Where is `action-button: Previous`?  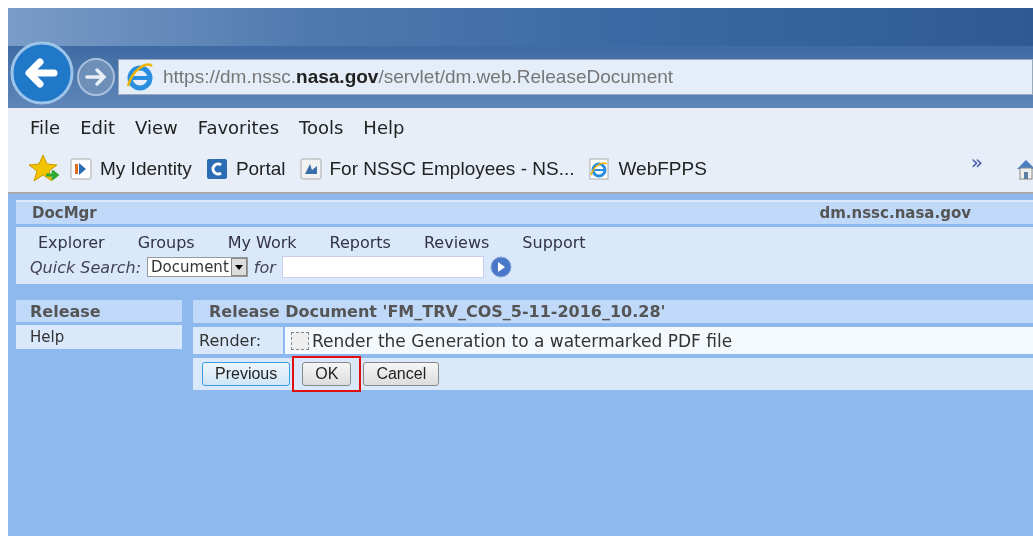
action-button: Previous is located at coordinates (246, 374).